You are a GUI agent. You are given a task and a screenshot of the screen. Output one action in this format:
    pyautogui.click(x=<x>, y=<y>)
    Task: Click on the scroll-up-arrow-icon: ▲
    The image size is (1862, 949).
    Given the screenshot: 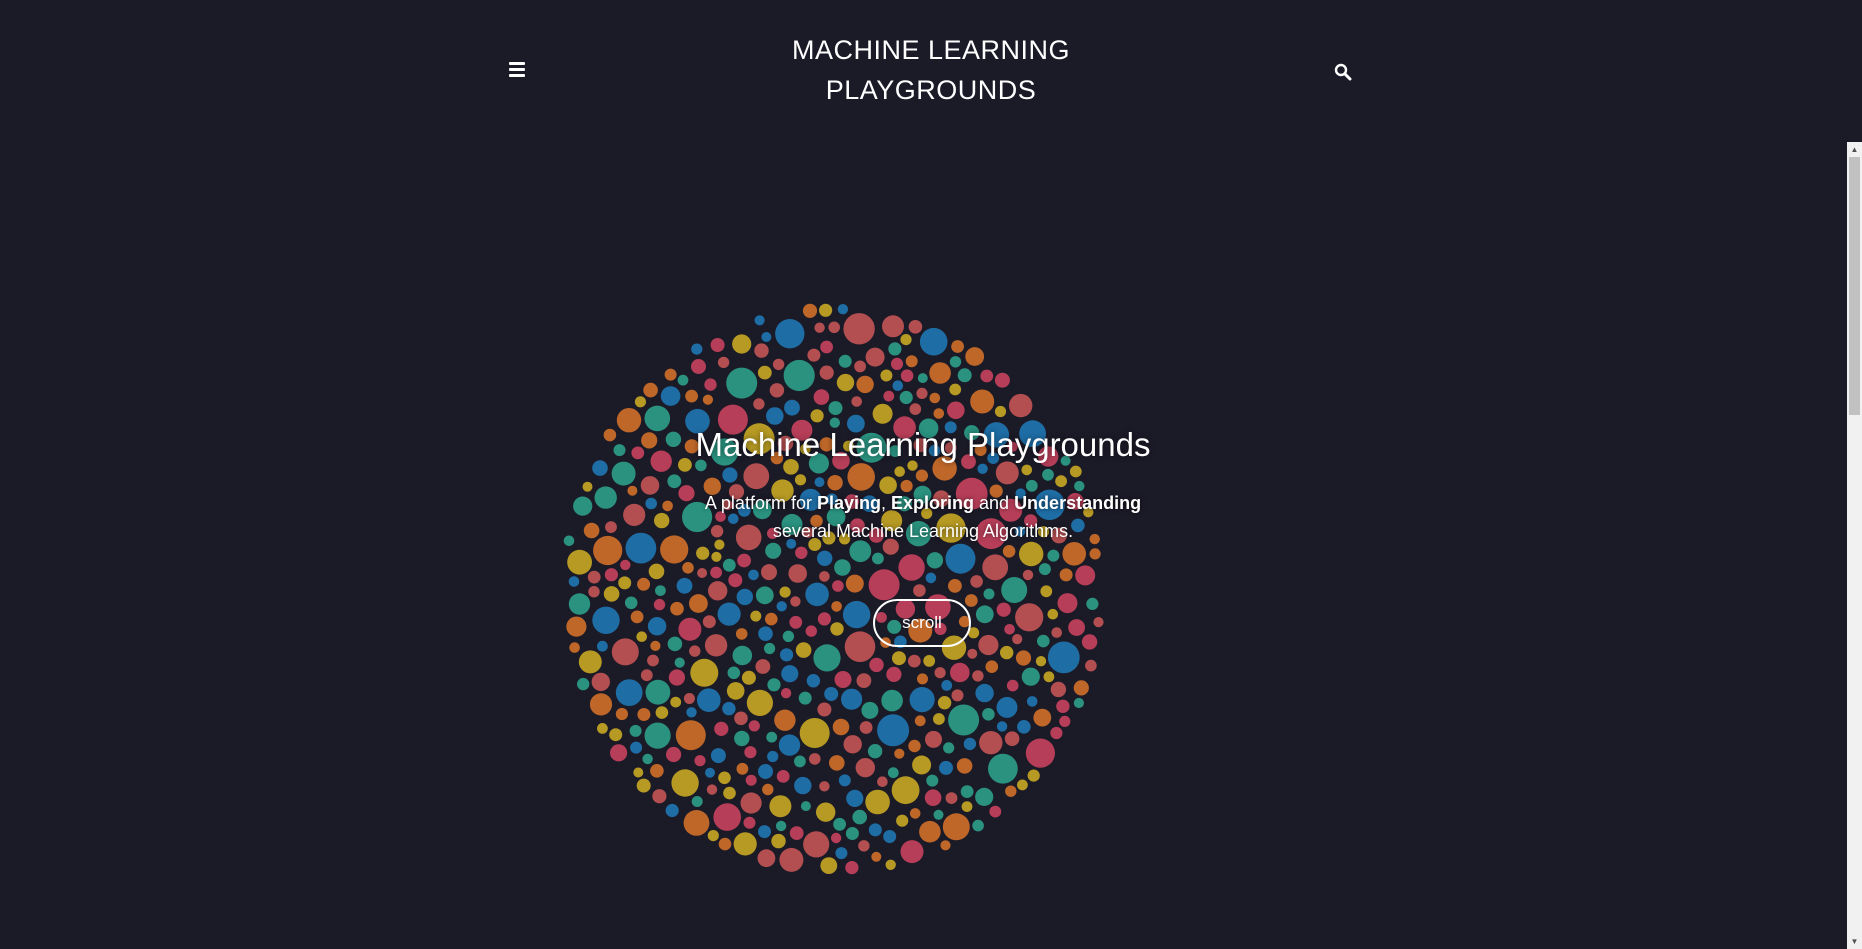 What is the action you would take?
    pyautogui.click(x=1854, y=149)
    